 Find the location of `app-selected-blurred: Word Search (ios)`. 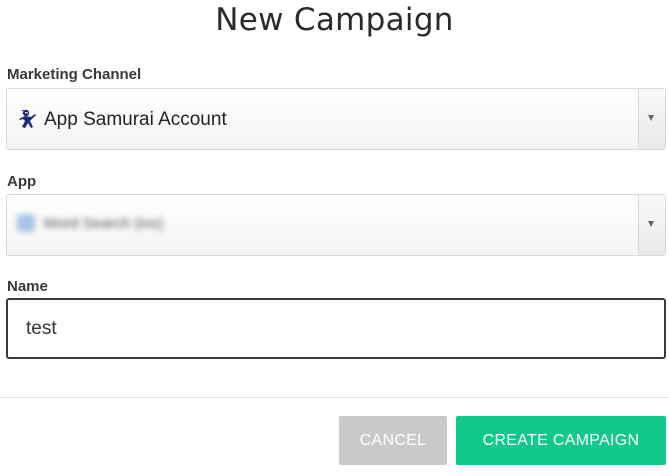

app-selected-blurred: Word Search (ios) is located at coordinates (90, 223).